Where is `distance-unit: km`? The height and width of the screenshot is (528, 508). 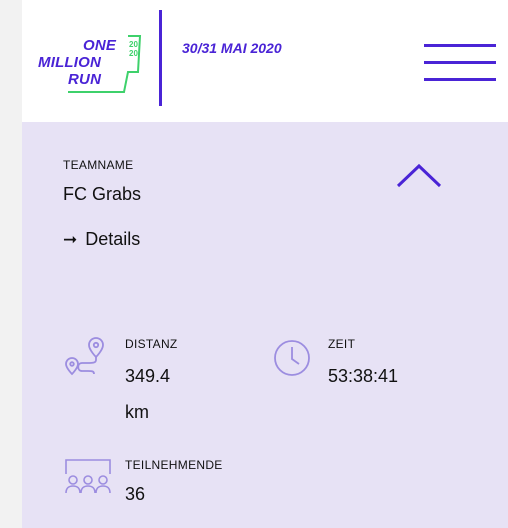 distance-unit: km is located at coordinates (137, 412).